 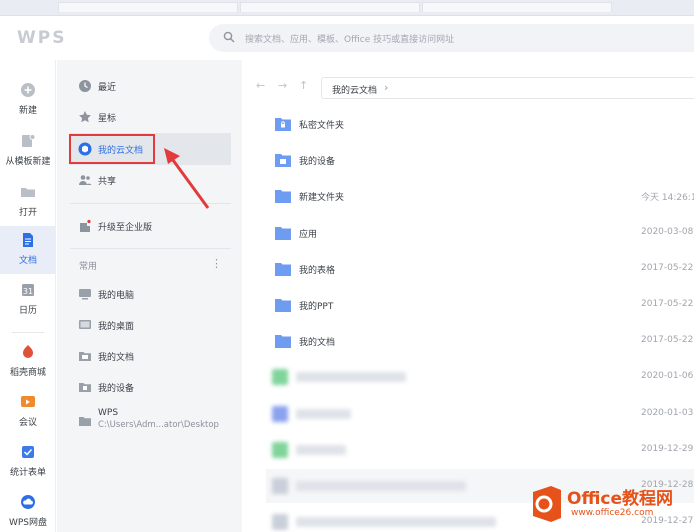 I want to click on nav-item-label: 我的电脑, so click(x=116, y=296).